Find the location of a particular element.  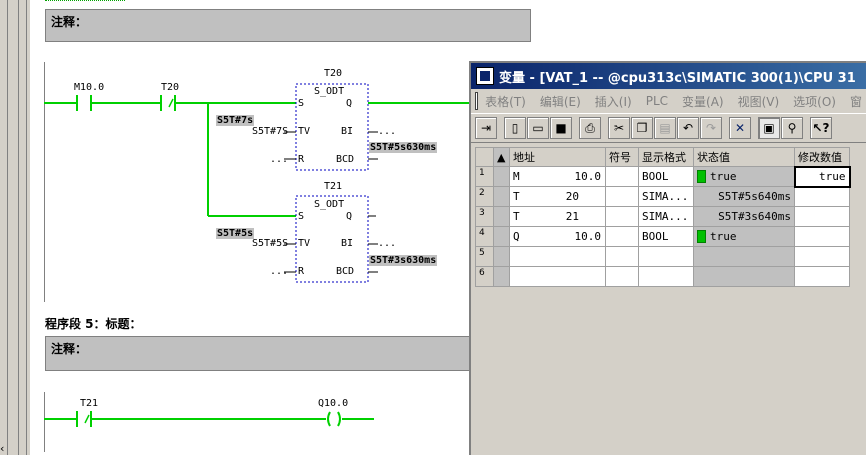

modify-cell: true is located at coordinates (822, 176).